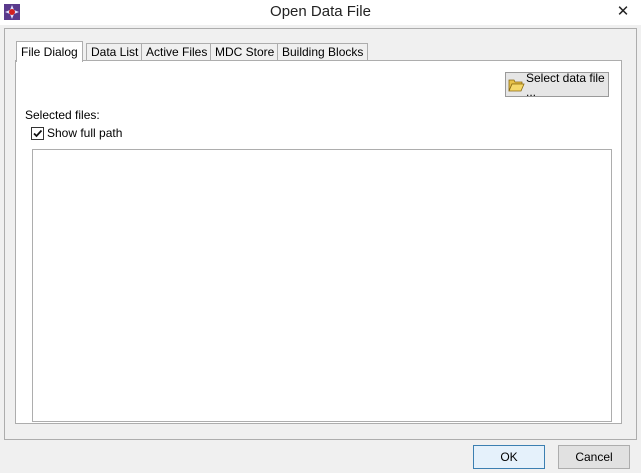 Image resolution: width=641 pixels, height=473 pixels. I want to click on show-full-path-row: Show full path, so click(76, 133).